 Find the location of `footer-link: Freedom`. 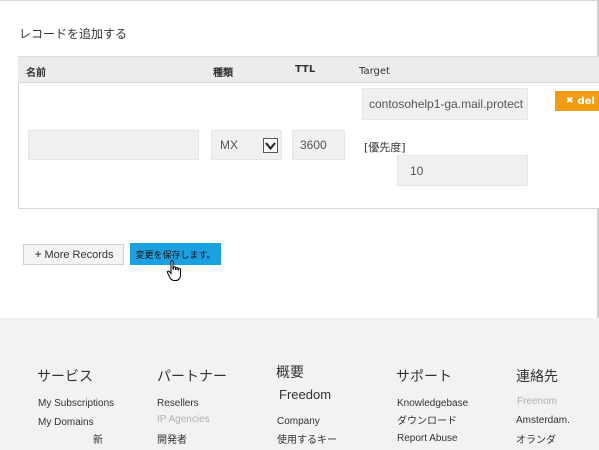

footer-link: Freedom is located at coordinates (305, 394).